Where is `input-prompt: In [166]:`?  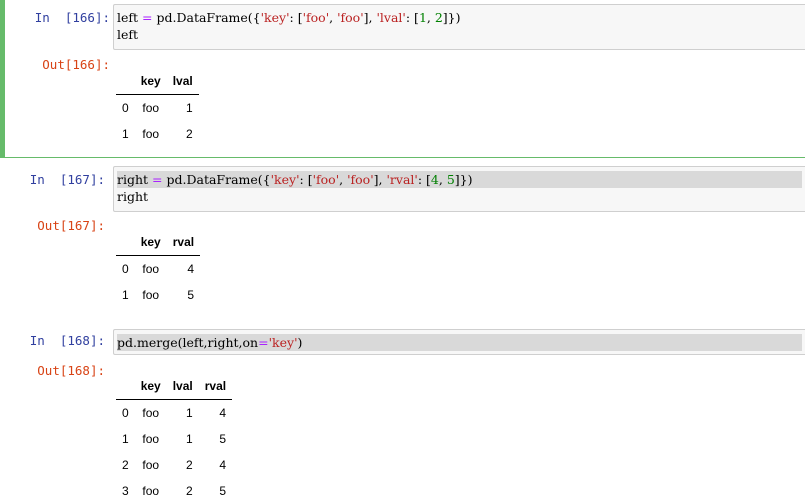
input-prompt: In [166]: is located at coordinates (72, 17).